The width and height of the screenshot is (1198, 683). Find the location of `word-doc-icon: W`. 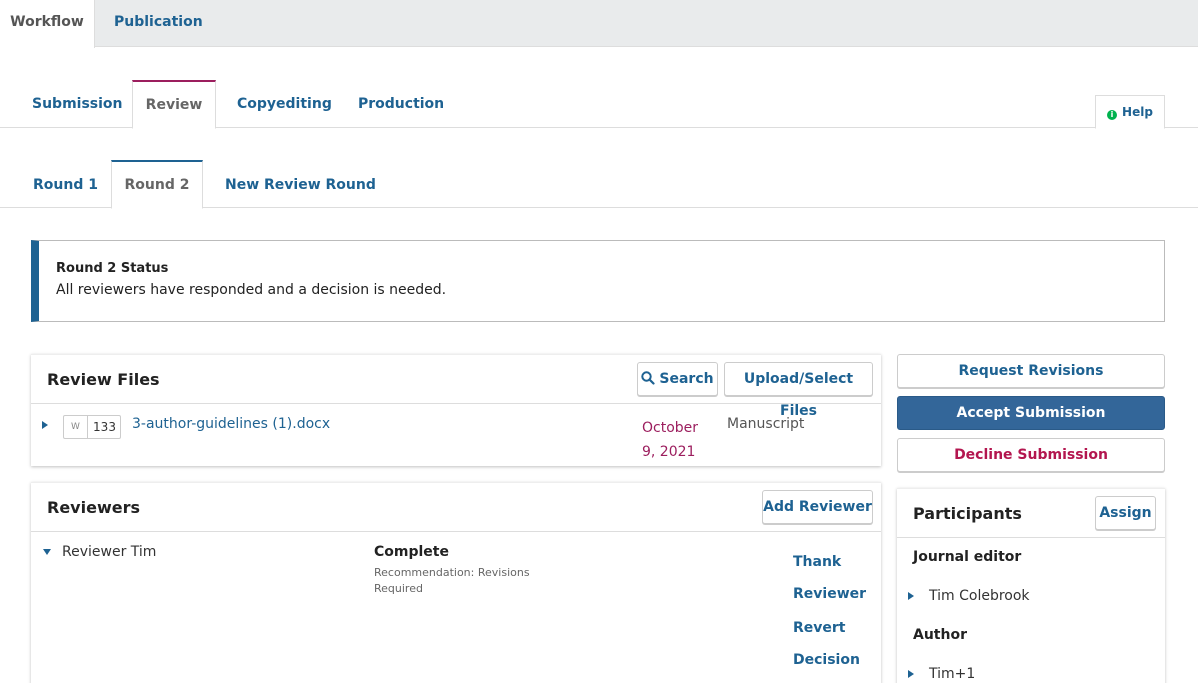

word-doc-icon: W is located at coordinates (76, 427).